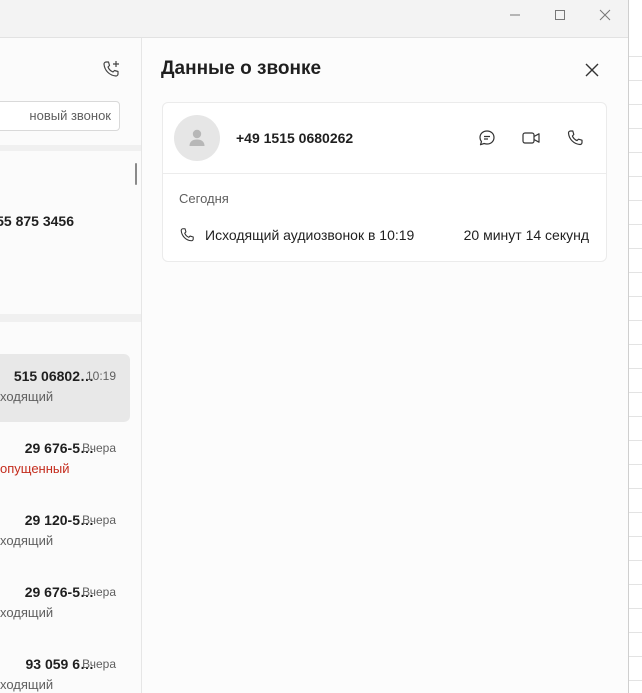  I want to click on avatar, so click(197, 138).